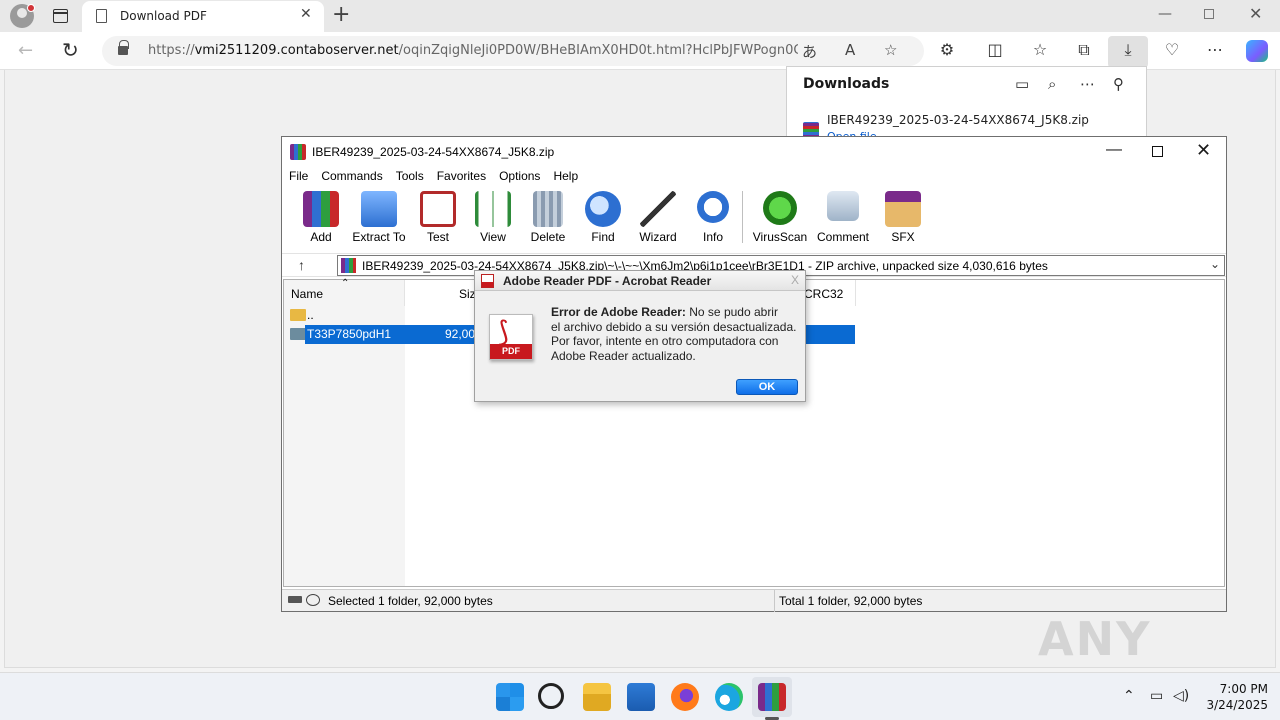  What do you see at coordinates (809, 51) in the screenshot?
I see `translate-icon: あ` at bounding box center [809, 51].